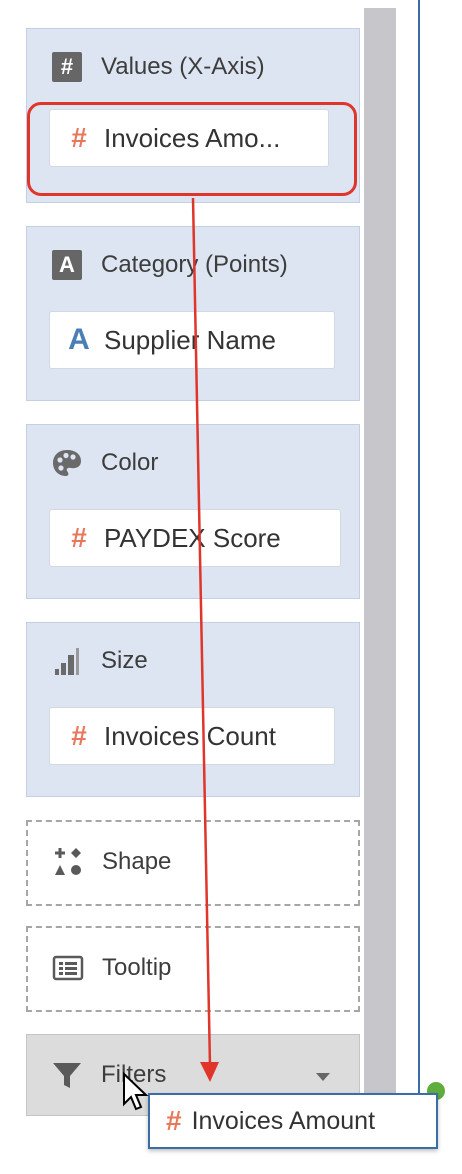 This screenshot has width=462, height=1174. Describe the element at coordinates (136, 1091) in the screenshot. I see `mouse-cursor-icon` at that location.